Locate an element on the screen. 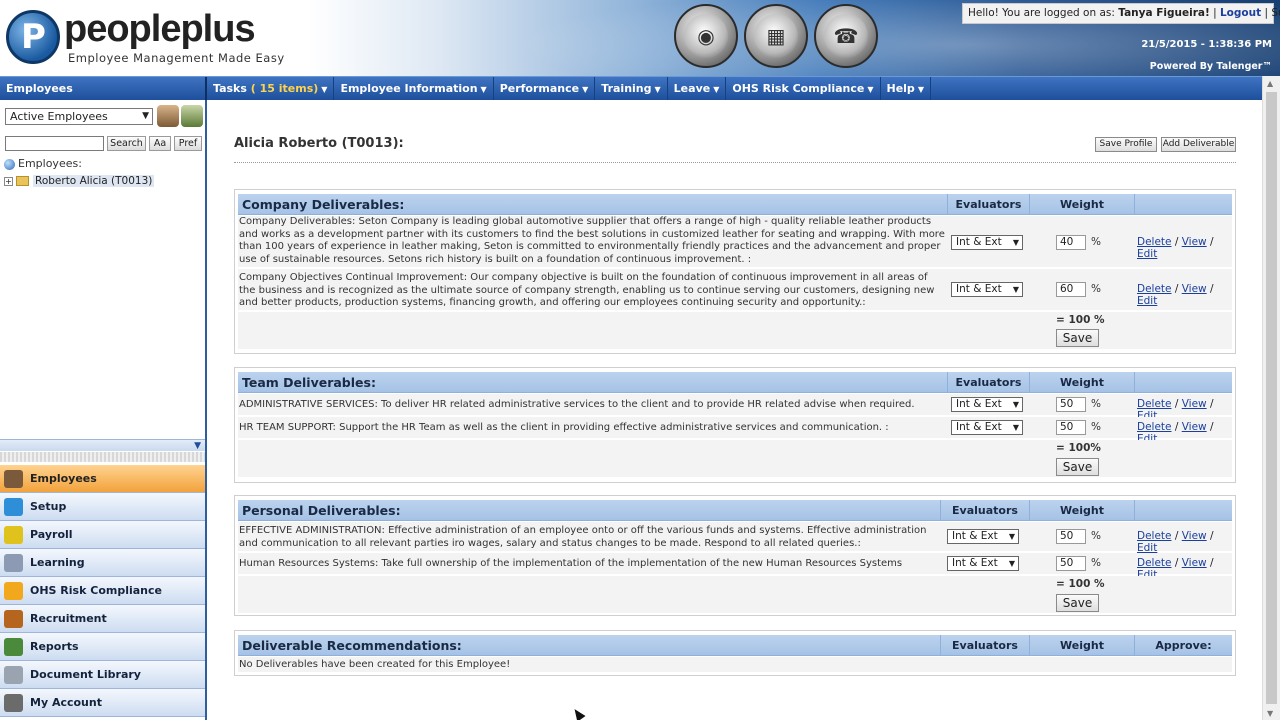 This screenshot has height=720, width=1280. module-payroll: Payroll is located at coordinates (102, 535).